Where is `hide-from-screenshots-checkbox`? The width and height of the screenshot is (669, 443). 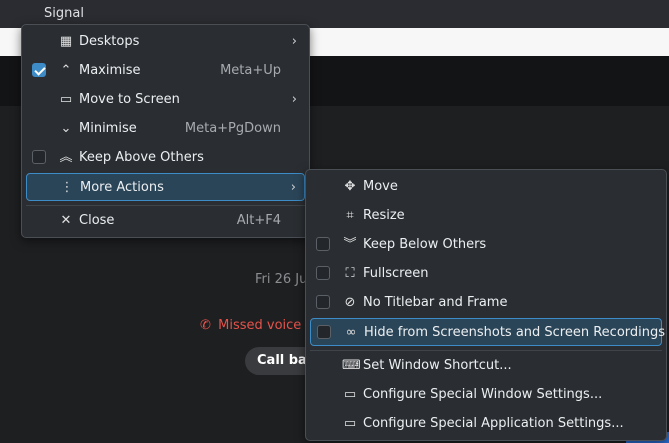
hide-from-screenshots-checkbox is located at coordinates (324, 332).